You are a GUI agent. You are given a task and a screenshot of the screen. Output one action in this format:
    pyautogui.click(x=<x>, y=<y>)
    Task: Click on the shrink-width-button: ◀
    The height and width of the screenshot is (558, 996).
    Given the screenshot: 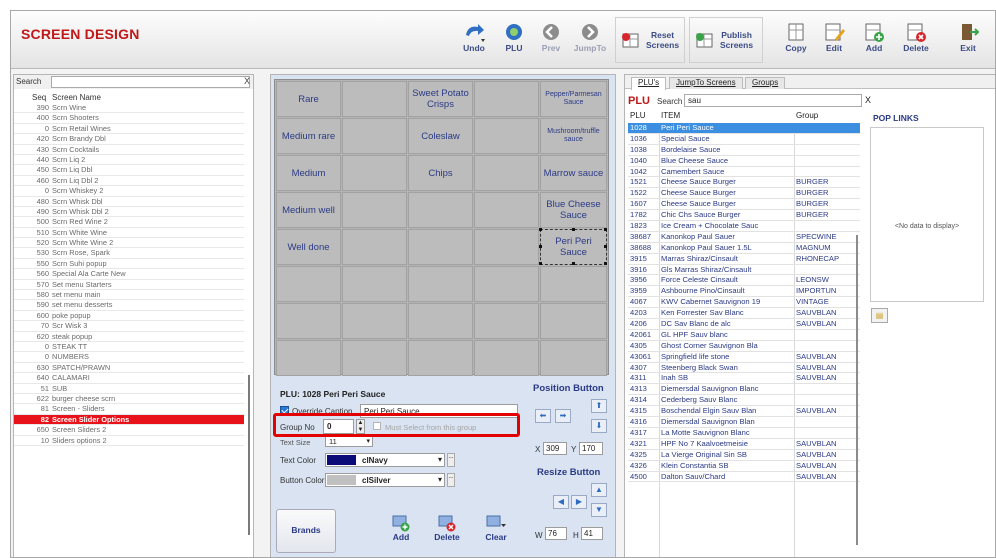 What is the action you would take?
    pyautogui.click(x=561, y=502)
    